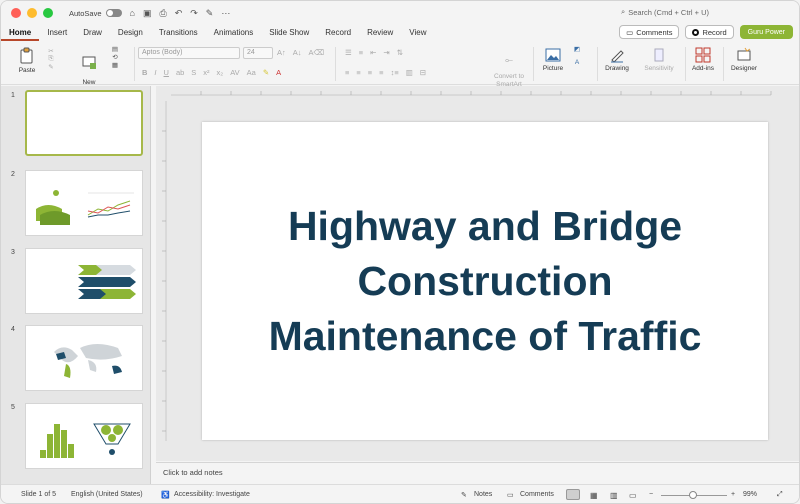 Image resolution: width=800 pixels, height=504 pixels. I want to click on tab-insert: Insert, so click(57, 33).